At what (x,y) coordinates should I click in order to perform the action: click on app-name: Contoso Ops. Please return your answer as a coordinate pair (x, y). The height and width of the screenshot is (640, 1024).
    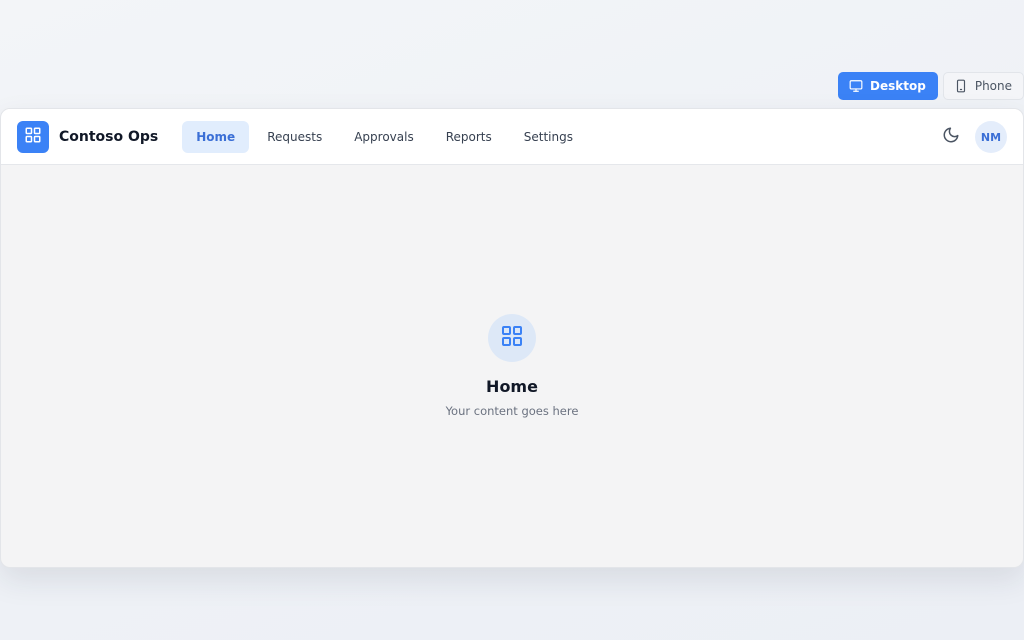
    Looking at the image, I should click on (109, 136).